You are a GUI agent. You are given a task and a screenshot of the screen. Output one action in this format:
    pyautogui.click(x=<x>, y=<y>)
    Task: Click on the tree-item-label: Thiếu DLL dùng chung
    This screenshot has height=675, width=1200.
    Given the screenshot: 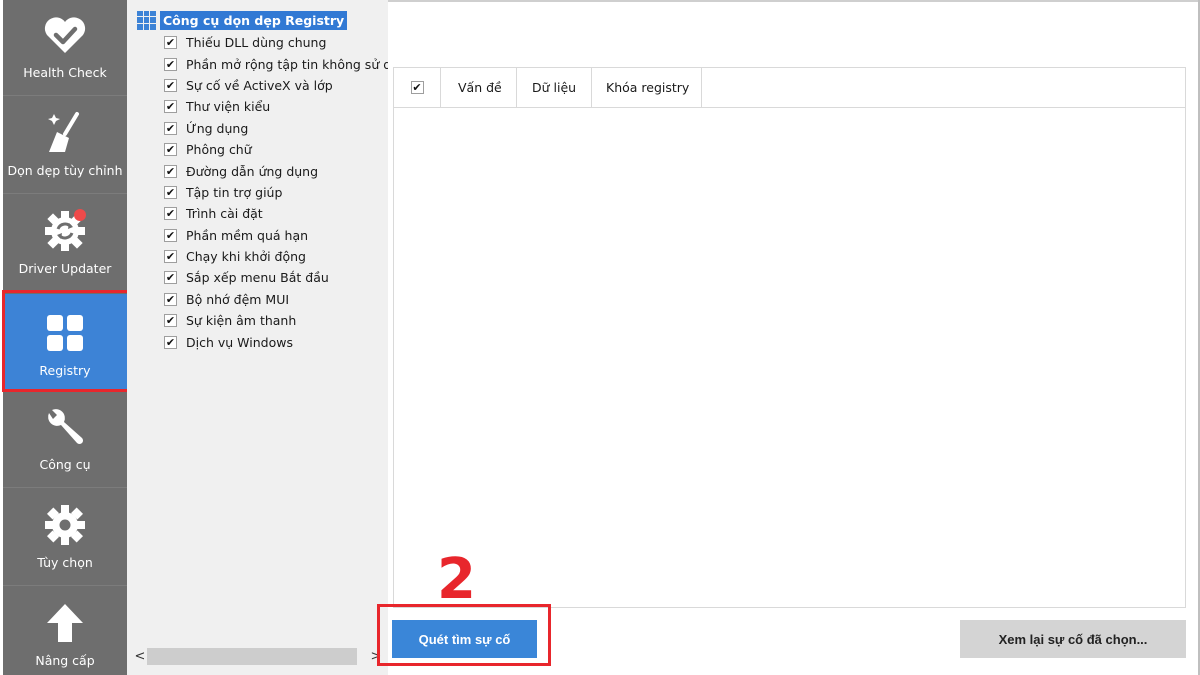 What is the action you would take?
    pyautogui.click(x=256, y=43)
    